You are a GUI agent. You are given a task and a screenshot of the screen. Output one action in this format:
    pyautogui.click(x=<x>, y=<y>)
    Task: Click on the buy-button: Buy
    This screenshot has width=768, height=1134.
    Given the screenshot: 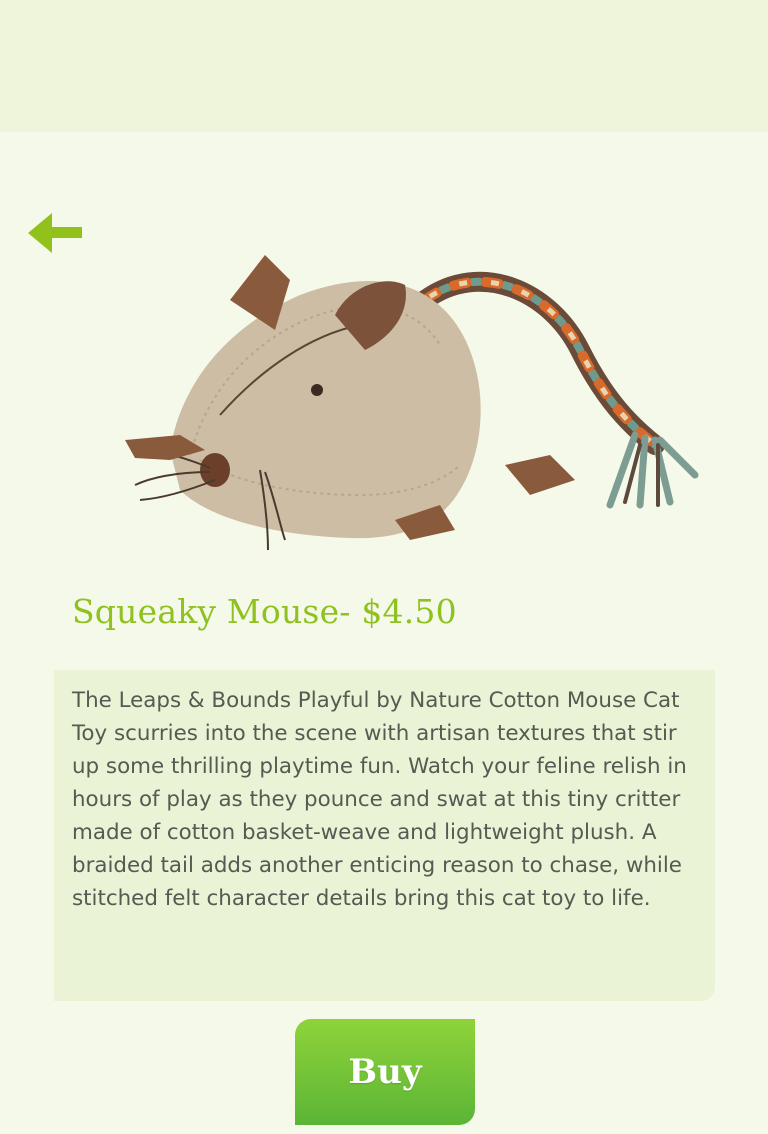 What is the action you would take?
    pyautogui.click(x=385, y=1072)
    